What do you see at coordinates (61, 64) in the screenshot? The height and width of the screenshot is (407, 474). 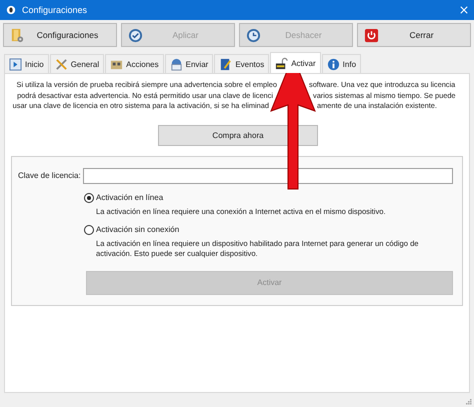 I see `tools-icon` at bounding box center [61, 64].